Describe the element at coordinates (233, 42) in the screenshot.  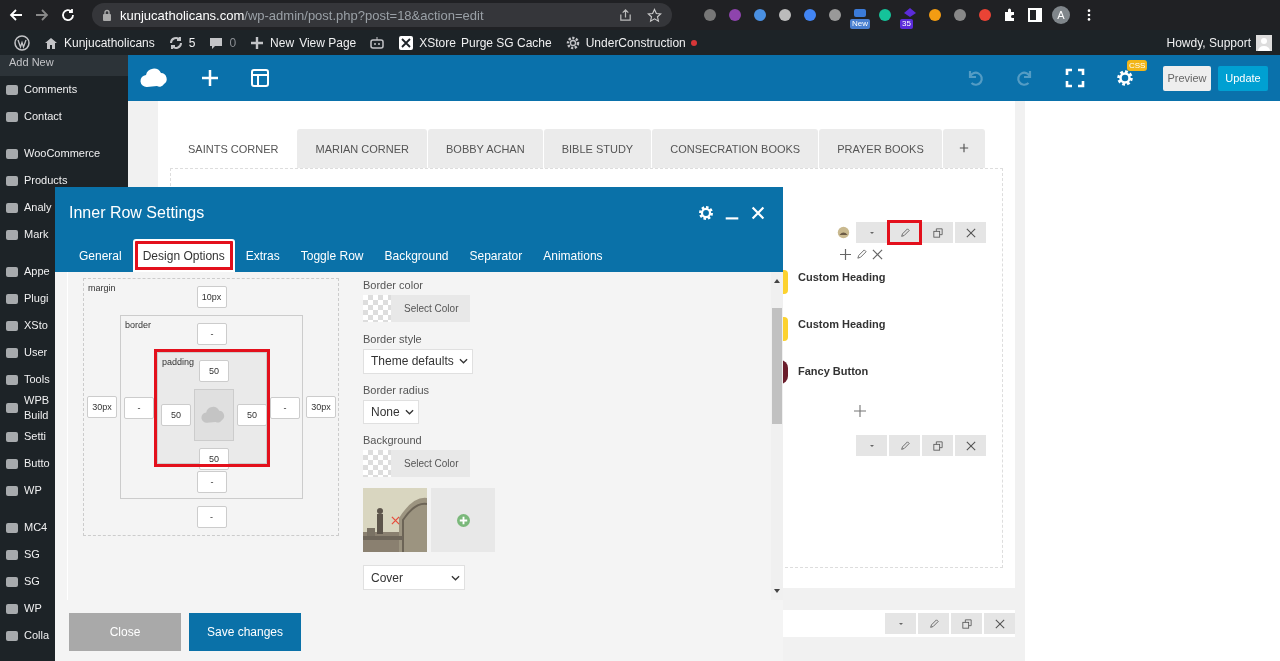
I see `comments-count: 0` at that location.